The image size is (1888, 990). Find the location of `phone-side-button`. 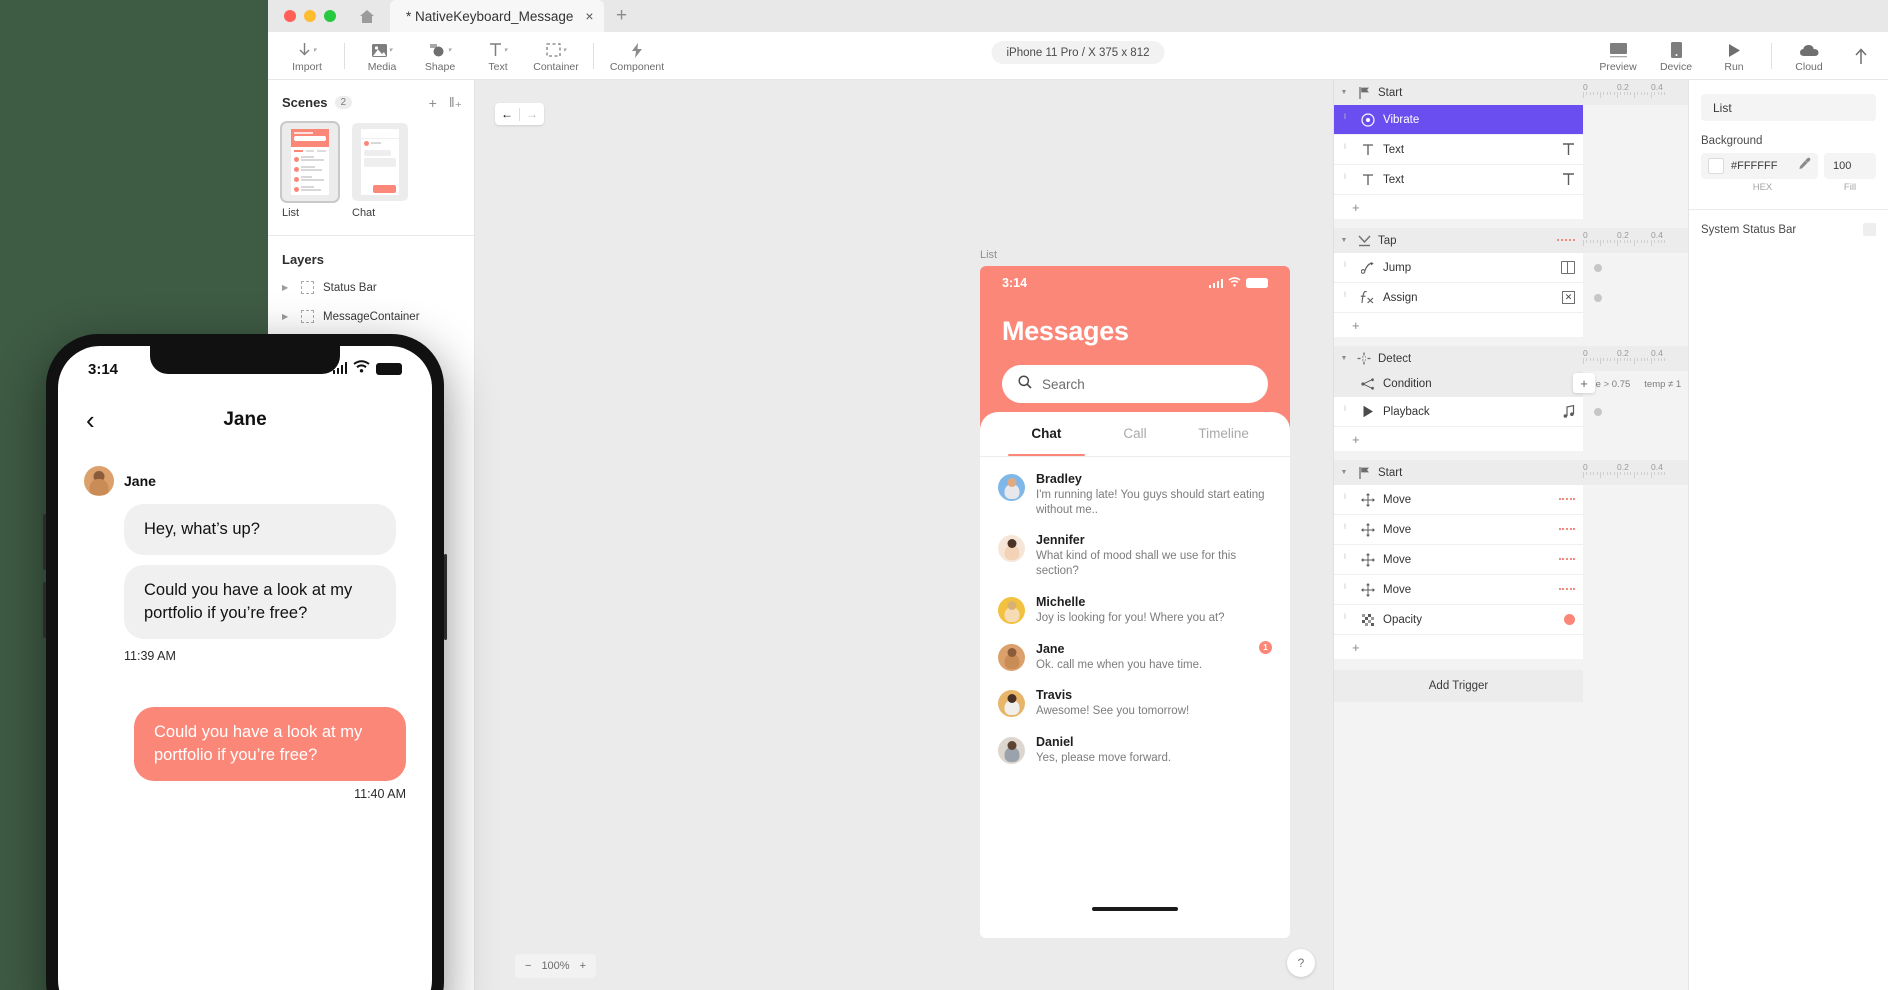

phone-side-button is located at coordinates (445, 597).